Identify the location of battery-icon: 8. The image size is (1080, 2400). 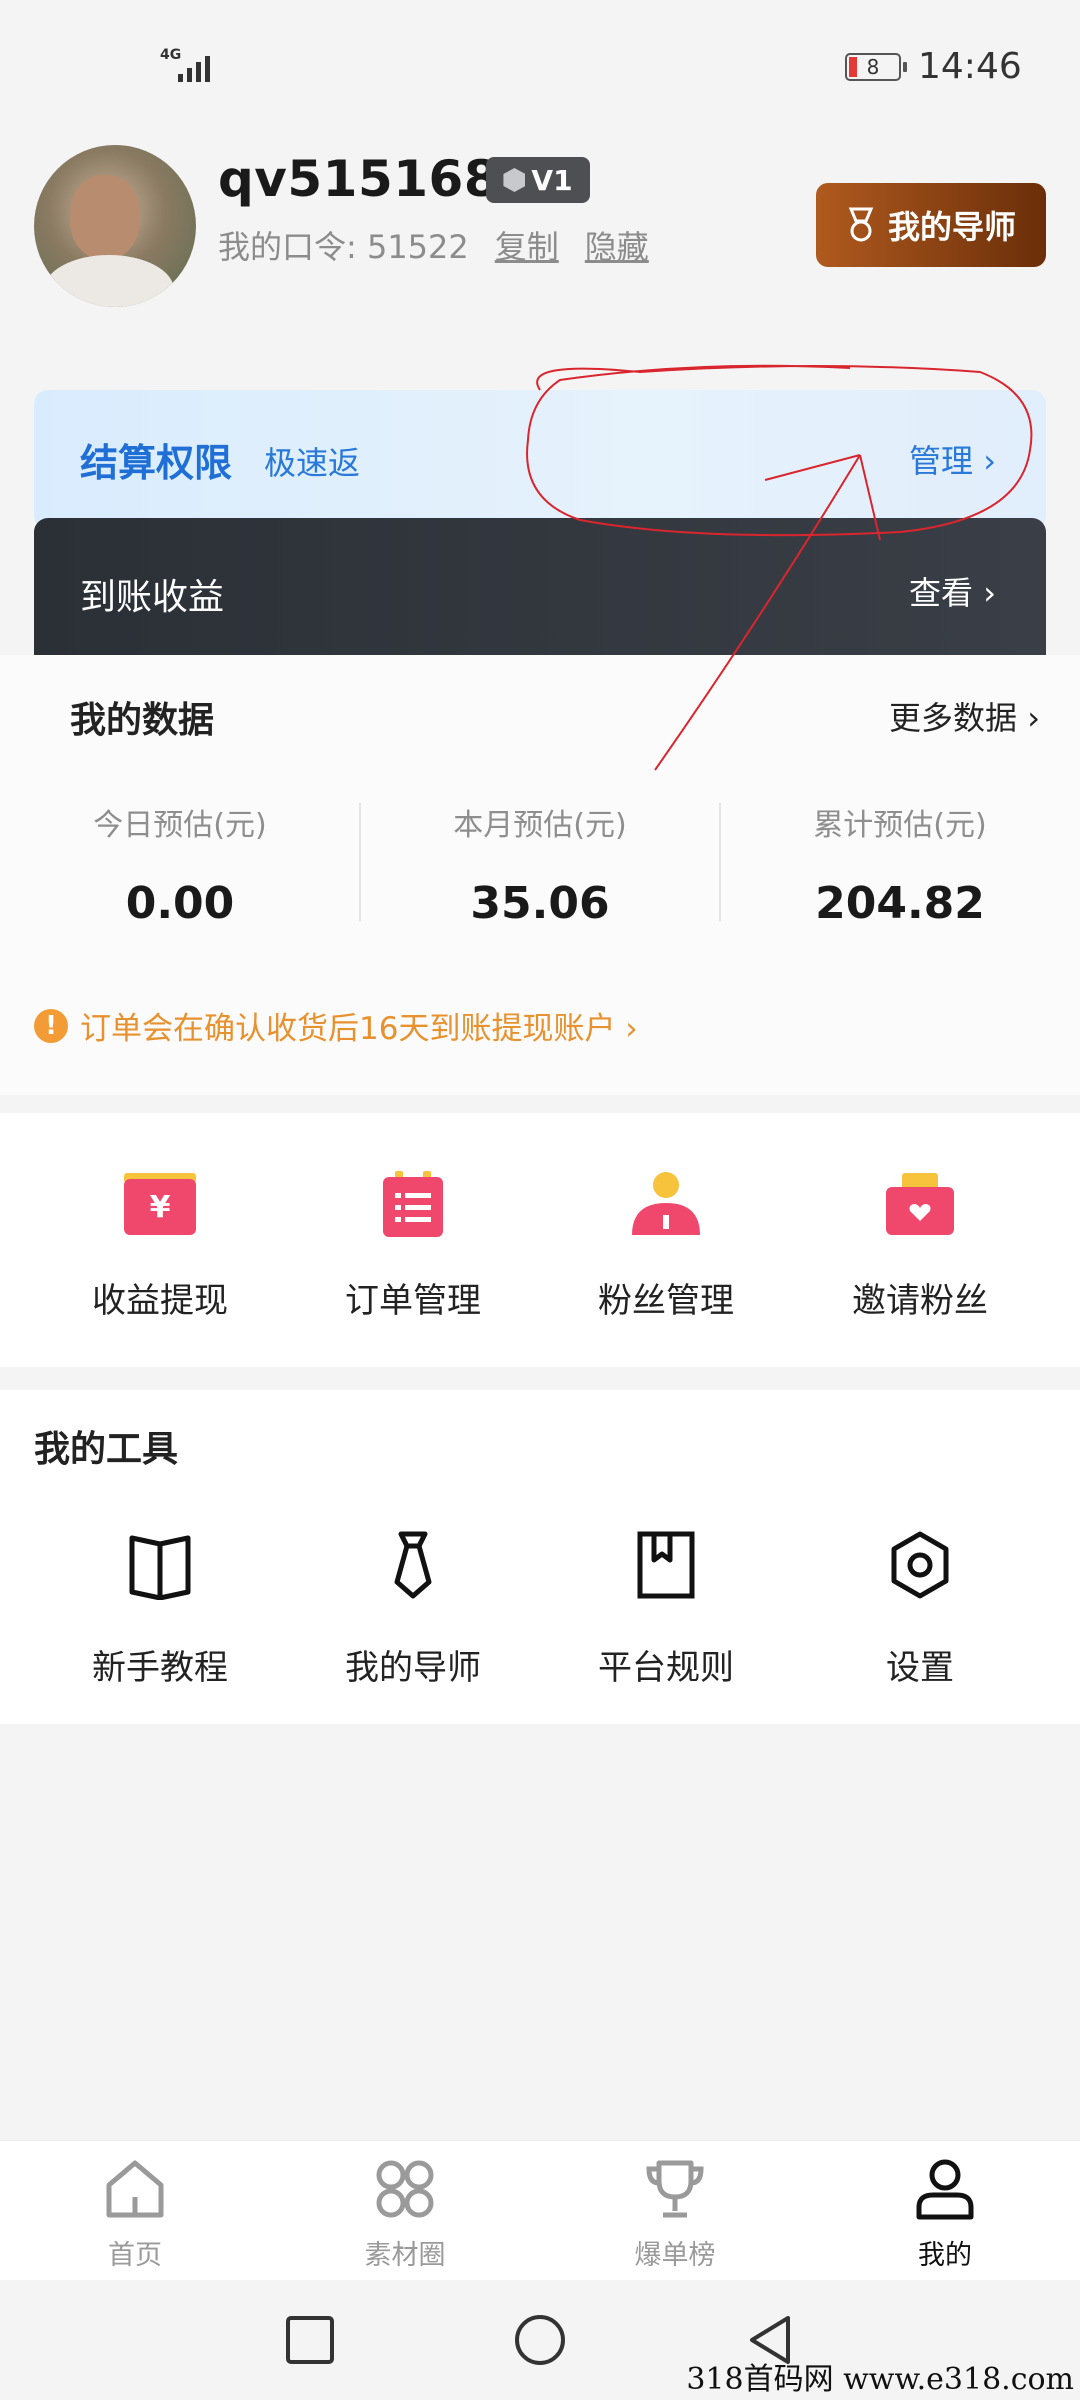
(876, 67).